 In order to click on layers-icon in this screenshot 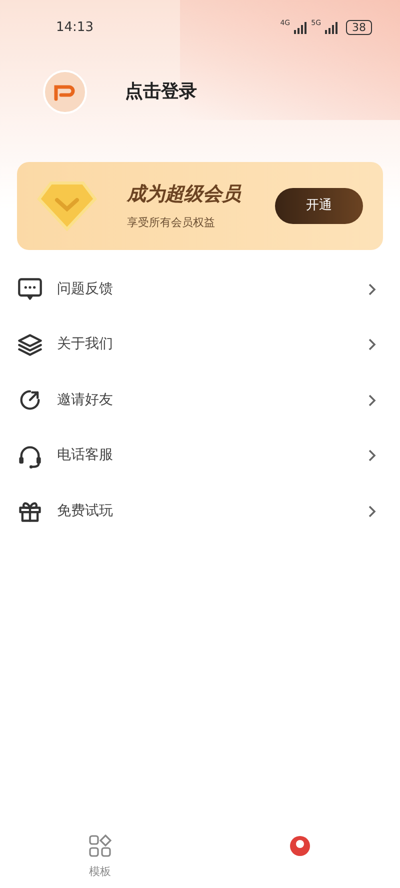, I will do `click(30, 345)`.